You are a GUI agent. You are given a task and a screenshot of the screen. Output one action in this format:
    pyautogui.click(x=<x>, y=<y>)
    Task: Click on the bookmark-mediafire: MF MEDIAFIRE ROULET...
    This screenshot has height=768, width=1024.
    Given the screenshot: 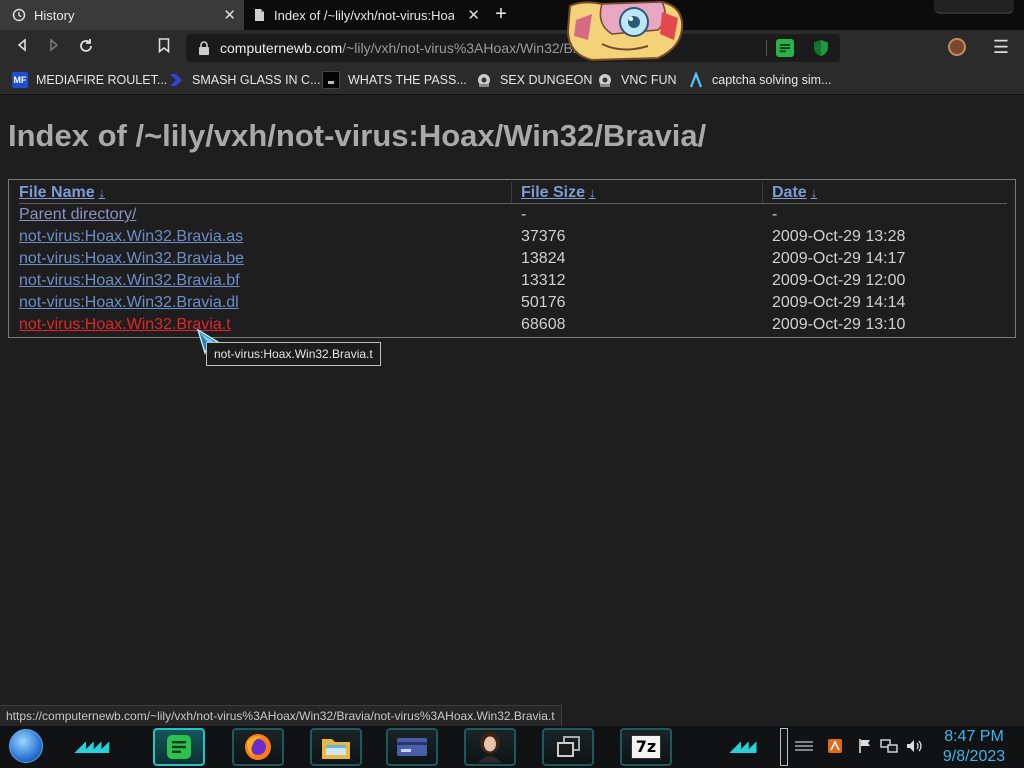 What is the action you would take?
    pyautogui.click(x=89, y=80)
    